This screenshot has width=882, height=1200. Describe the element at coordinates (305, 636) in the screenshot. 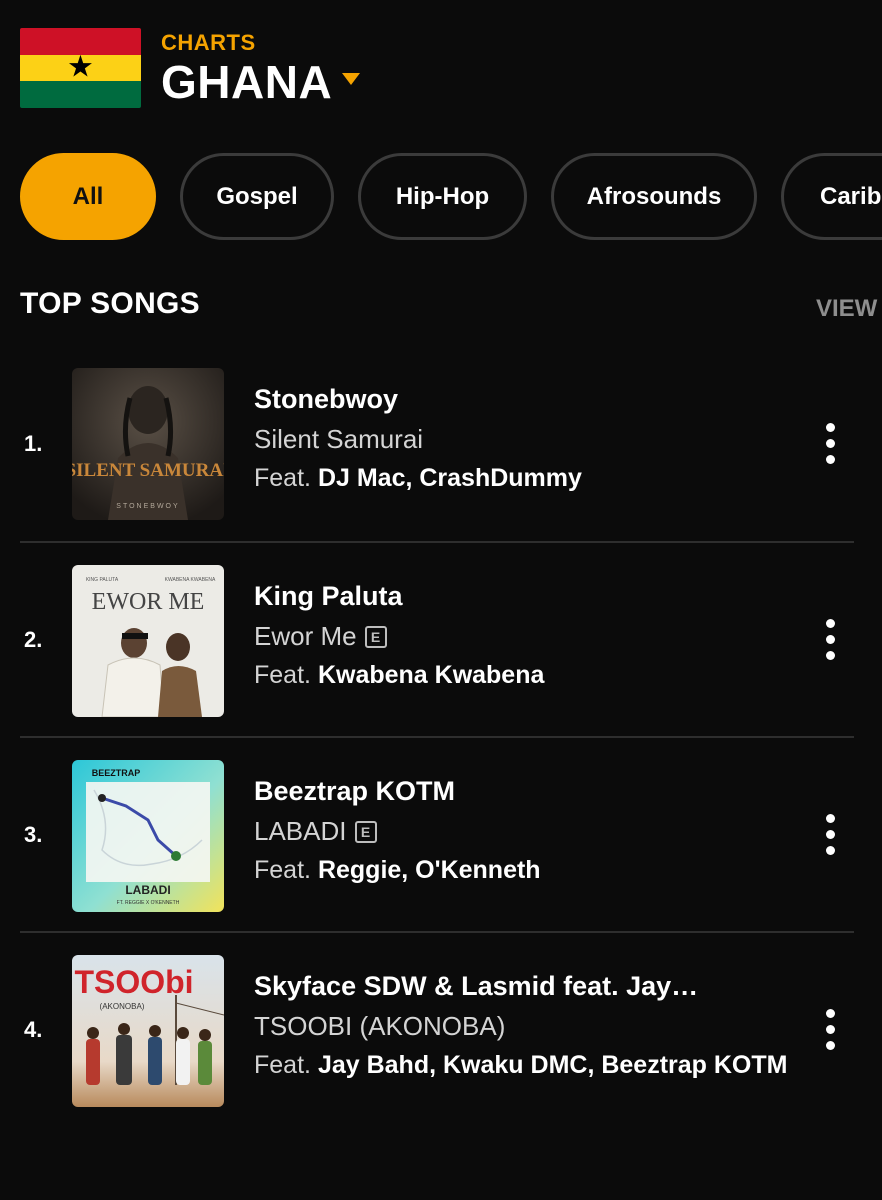

I see `song-title-text: Ewor Me` at that location.